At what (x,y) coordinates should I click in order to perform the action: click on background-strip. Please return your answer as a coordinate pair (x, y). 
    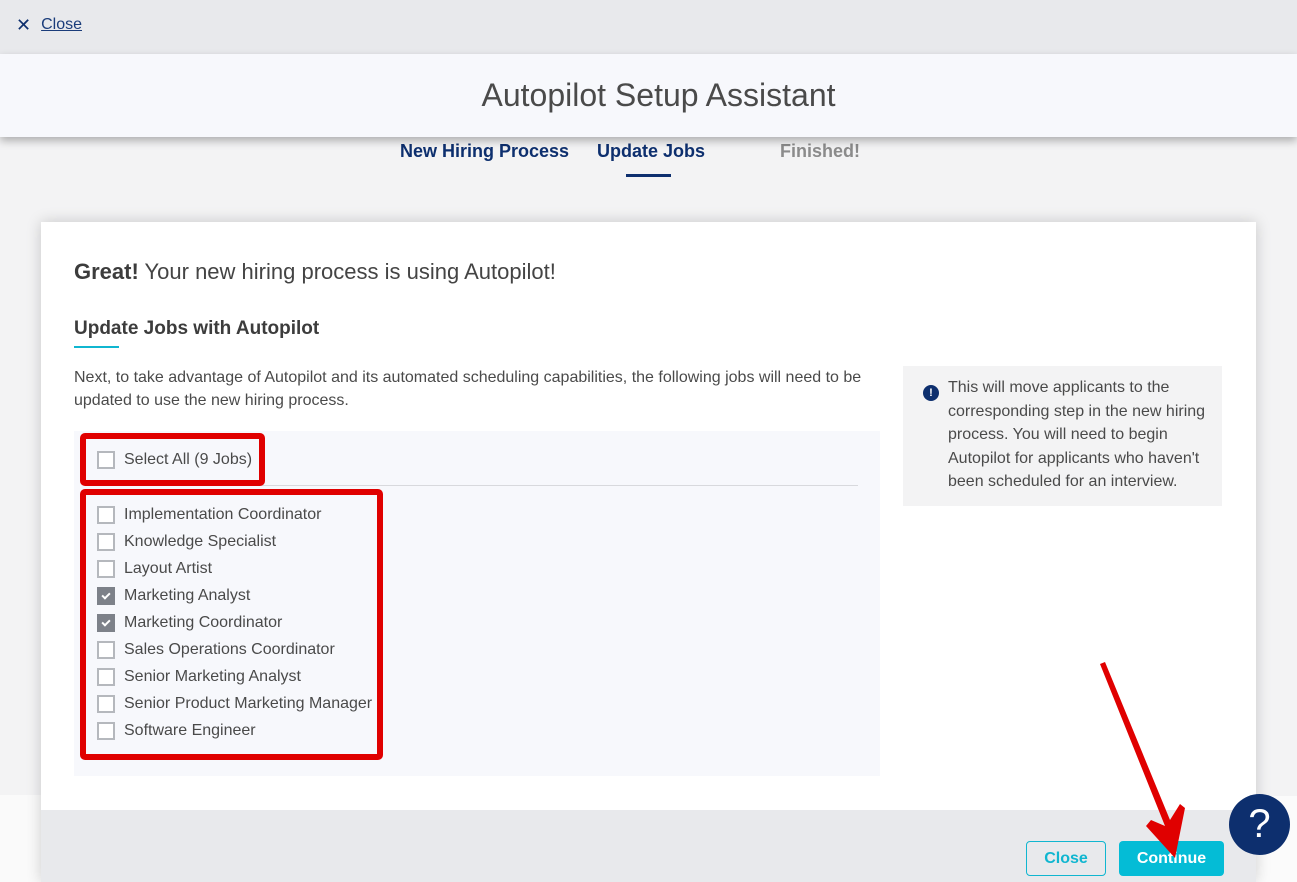
    Looking at the image, I should click on (20, 838).